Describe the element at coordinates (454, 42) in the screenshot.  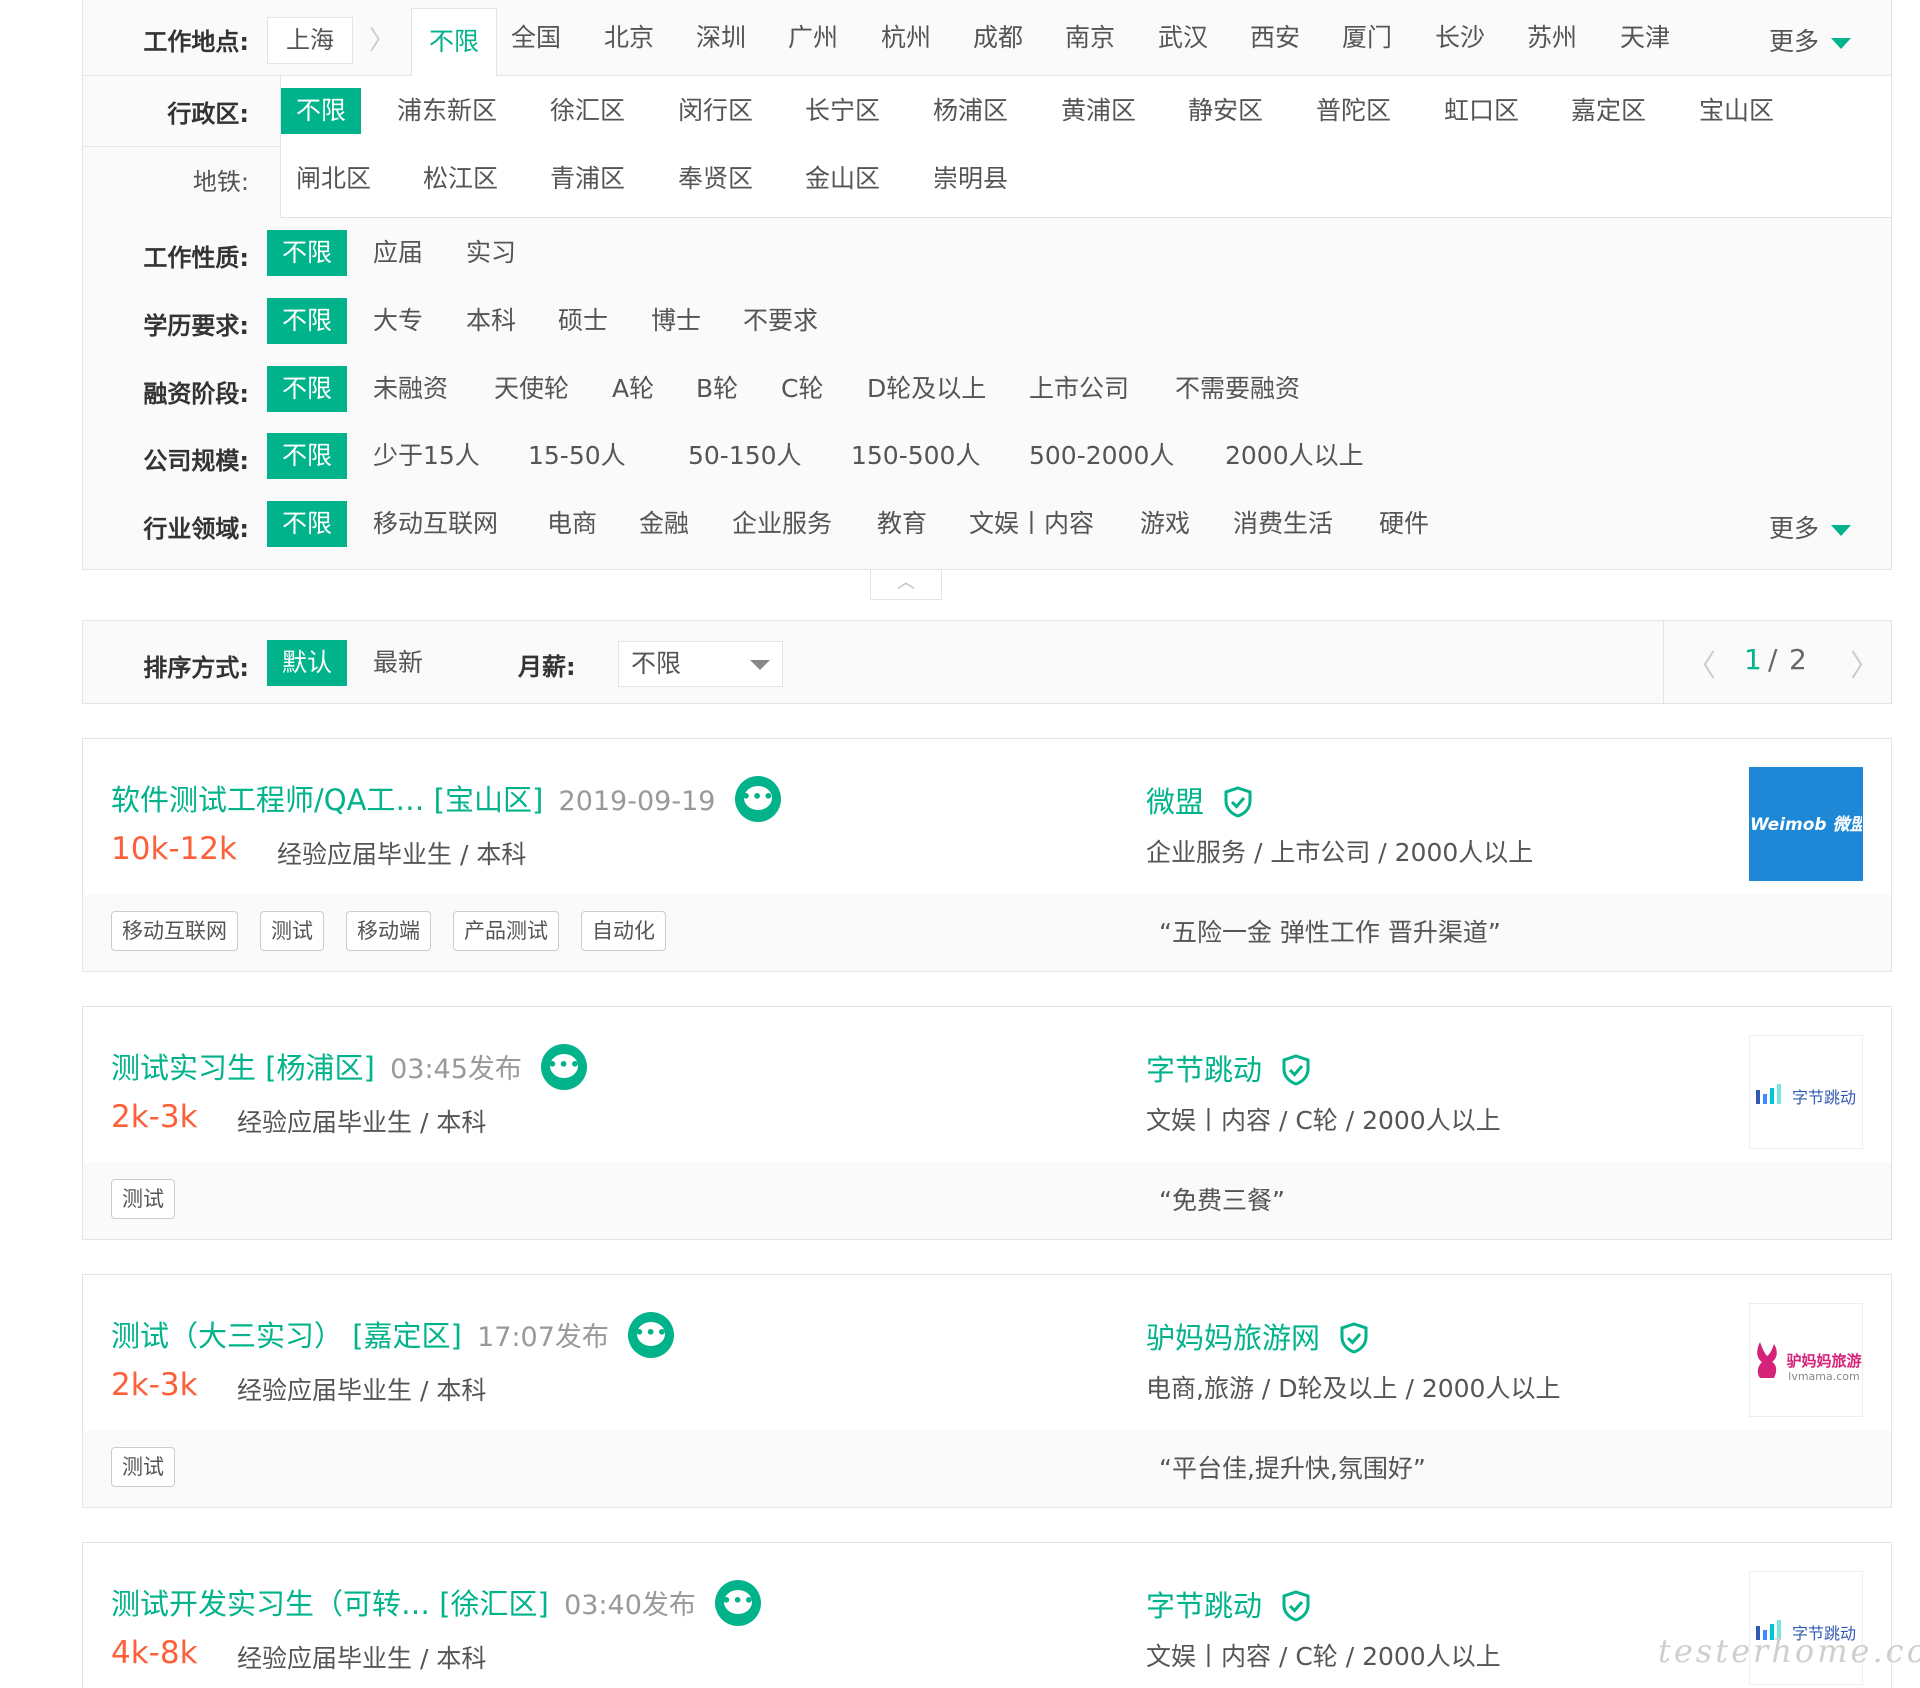
I see `city-option-unlimited: 不限` at that location.